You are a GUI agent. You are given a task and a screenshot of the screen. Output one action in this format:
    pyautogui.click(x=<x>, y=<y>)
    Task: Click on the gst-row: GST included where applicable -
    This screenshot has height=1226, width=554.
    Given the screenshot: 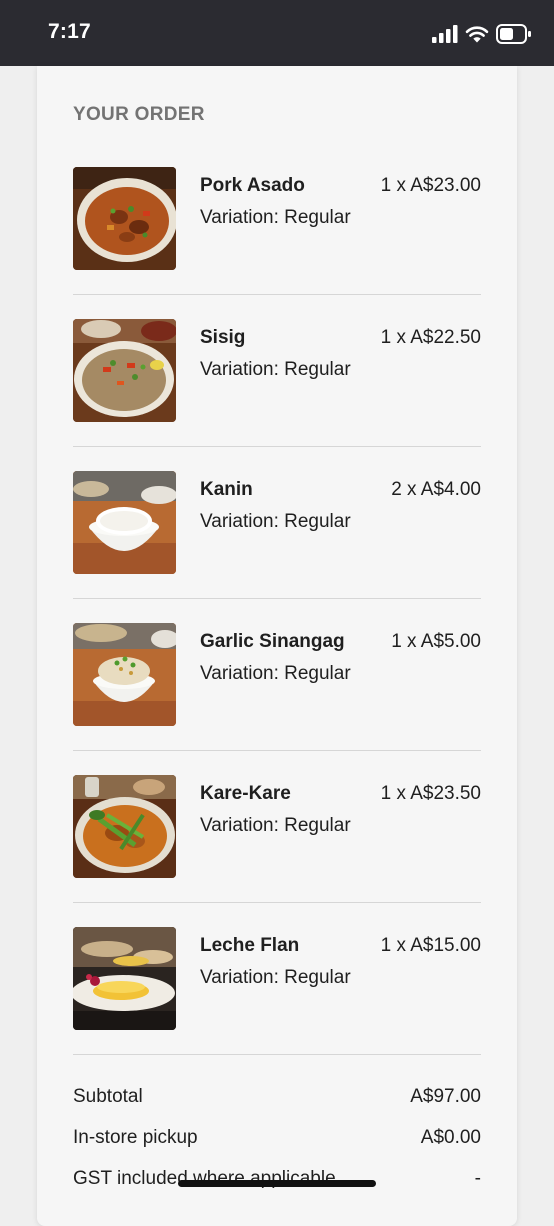 What is the action you would take?
    pyautogui.click(x=277, y=1188)
    